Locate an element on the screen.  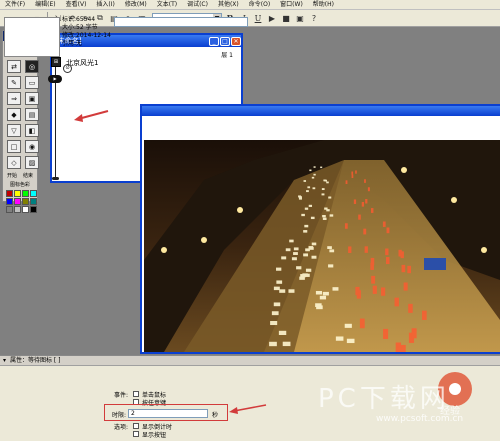
click-mouse-checkbox is located at coordinates (136, 394).